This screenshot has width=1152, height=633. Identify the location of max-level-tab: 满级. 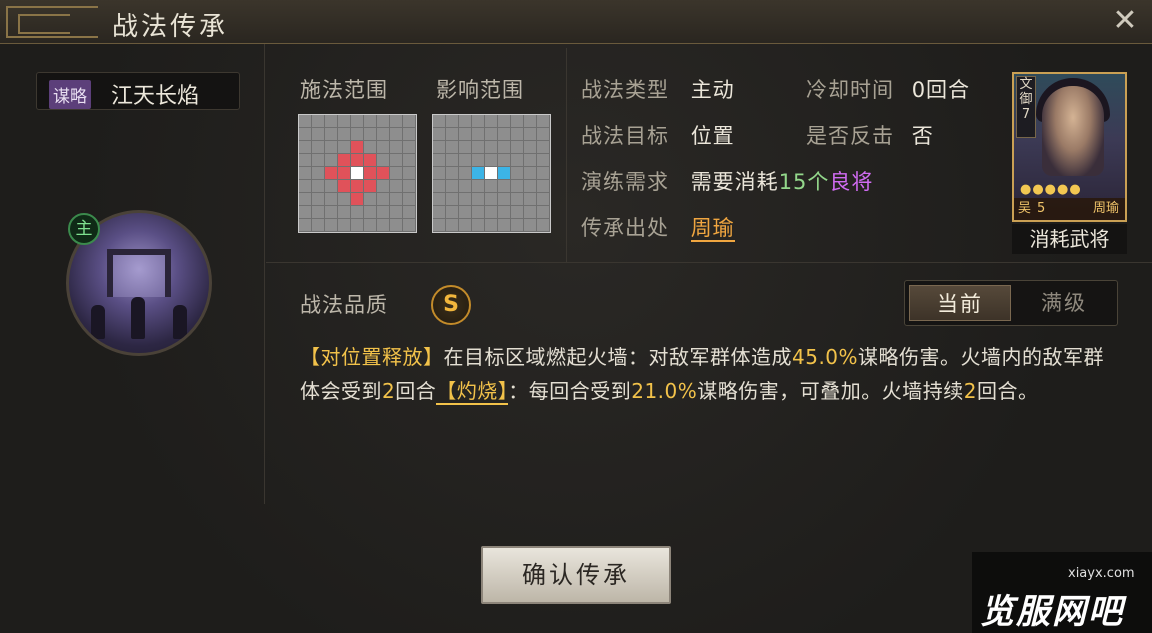
(1064, 303).